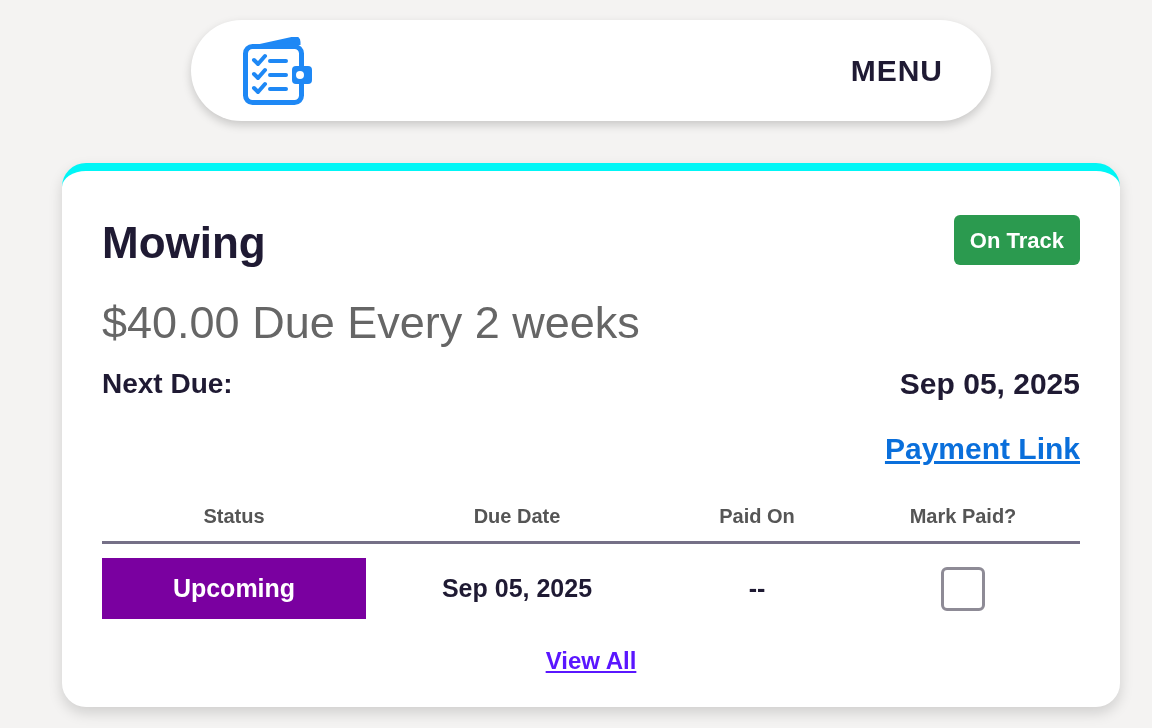  Describe the element at coordinates (278, 70) in the screenshot. I see `wallet-checklist-icon` at that location.